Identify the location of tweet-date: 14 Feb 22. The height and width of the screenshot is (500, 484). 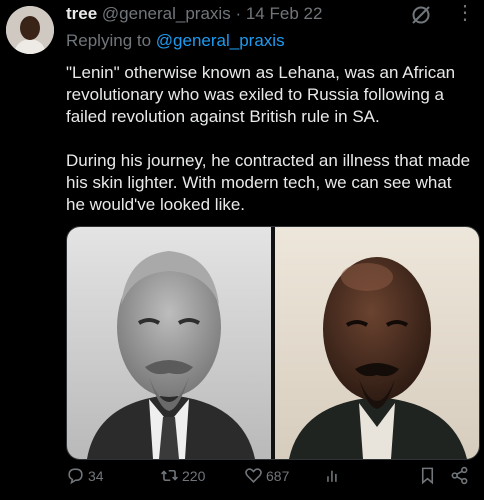
(284, 13).